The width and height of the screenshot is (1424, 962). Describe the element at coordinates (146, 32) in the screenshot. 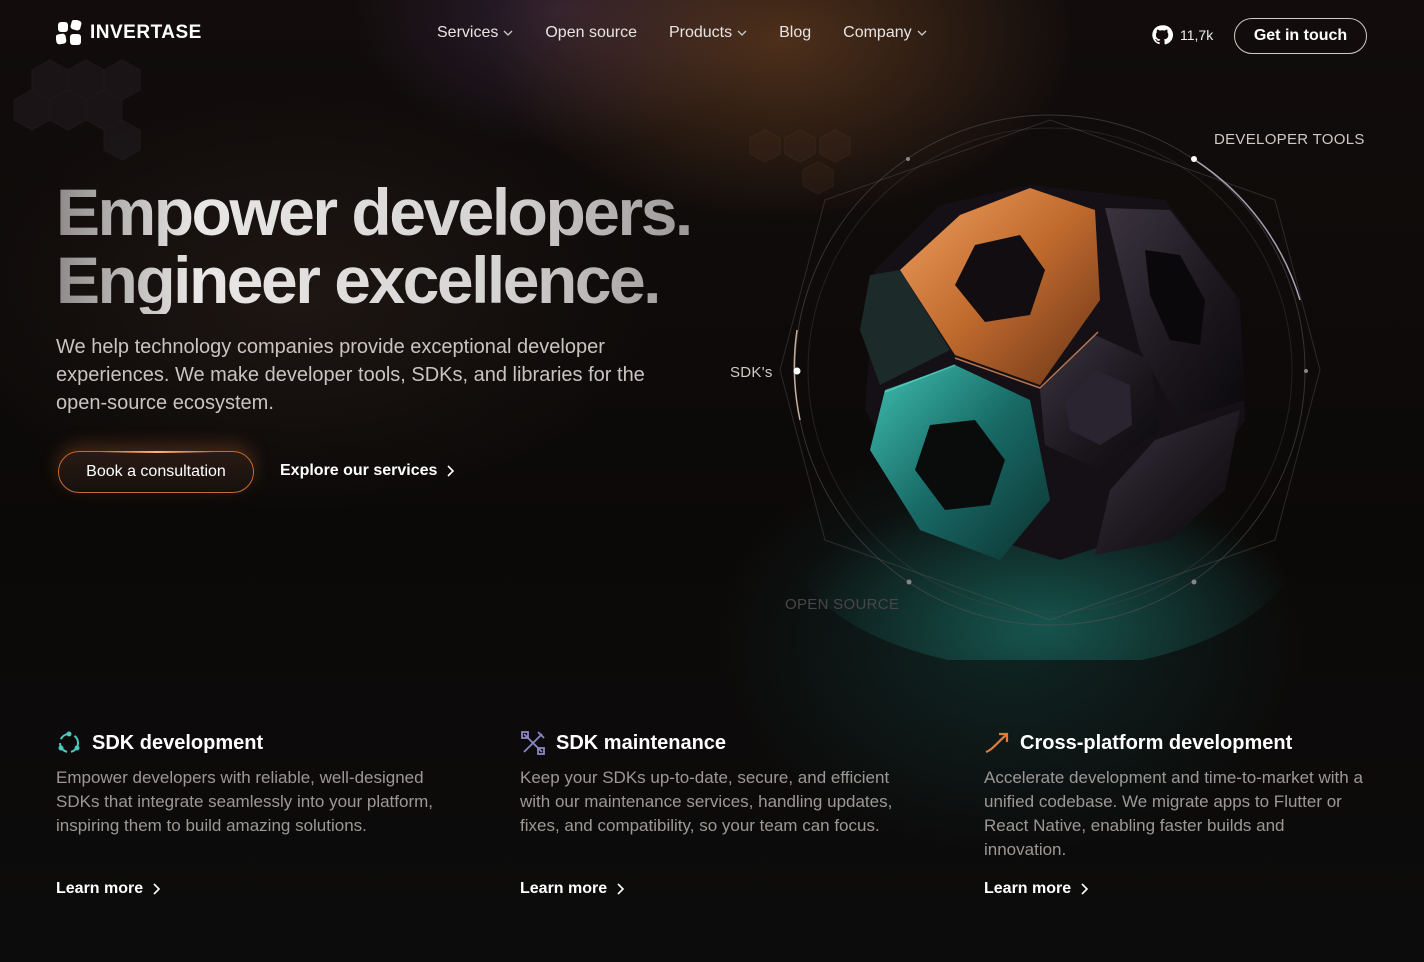

I see `brand-name: INVERTASE` at that location.